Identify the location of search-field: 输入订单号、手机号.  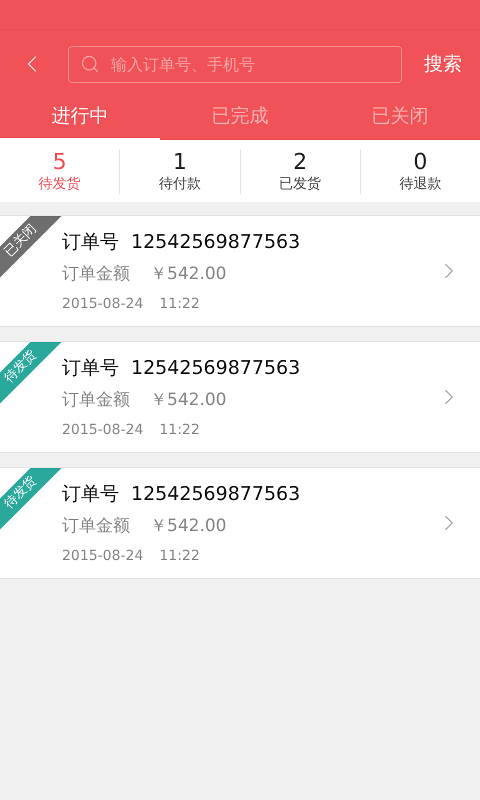
(235, 64).